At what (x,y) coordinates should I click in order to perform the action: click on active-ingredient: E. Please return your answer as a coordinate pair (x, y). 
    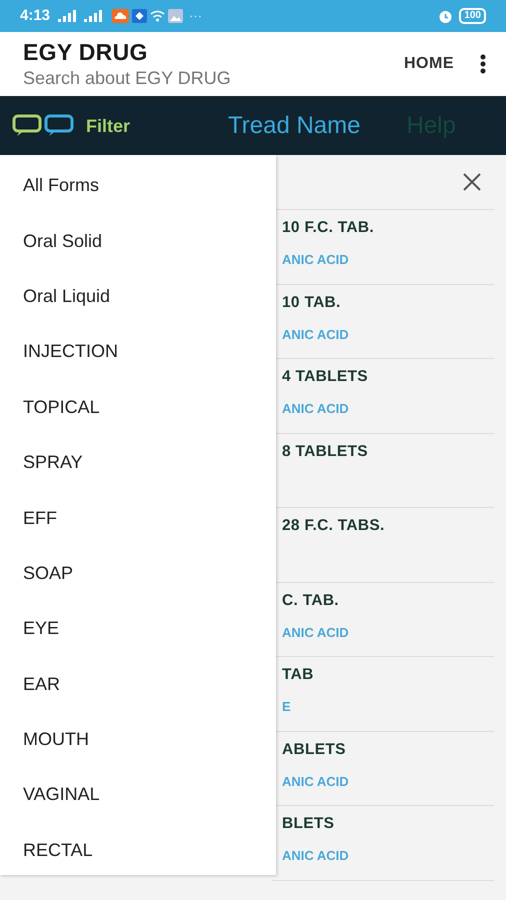
    Looking at the image, I should click on (287, 707).